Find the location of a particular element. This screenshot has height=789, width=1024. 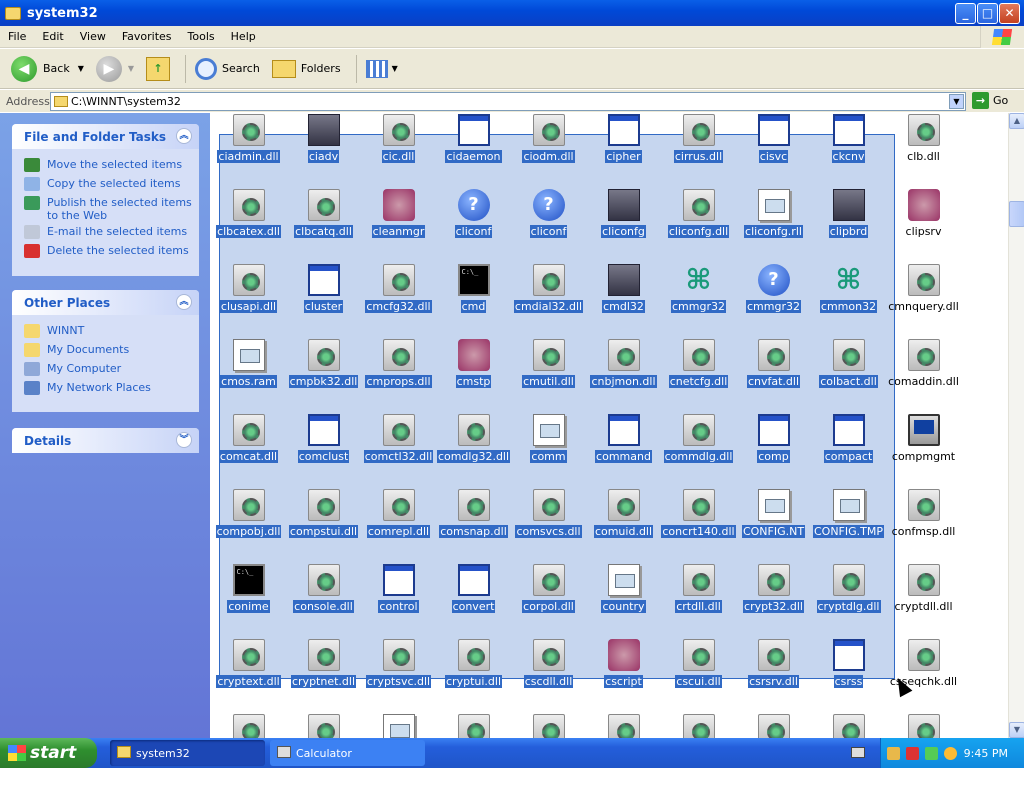

file-item: cliconfg is located at coordinates (623, 226).